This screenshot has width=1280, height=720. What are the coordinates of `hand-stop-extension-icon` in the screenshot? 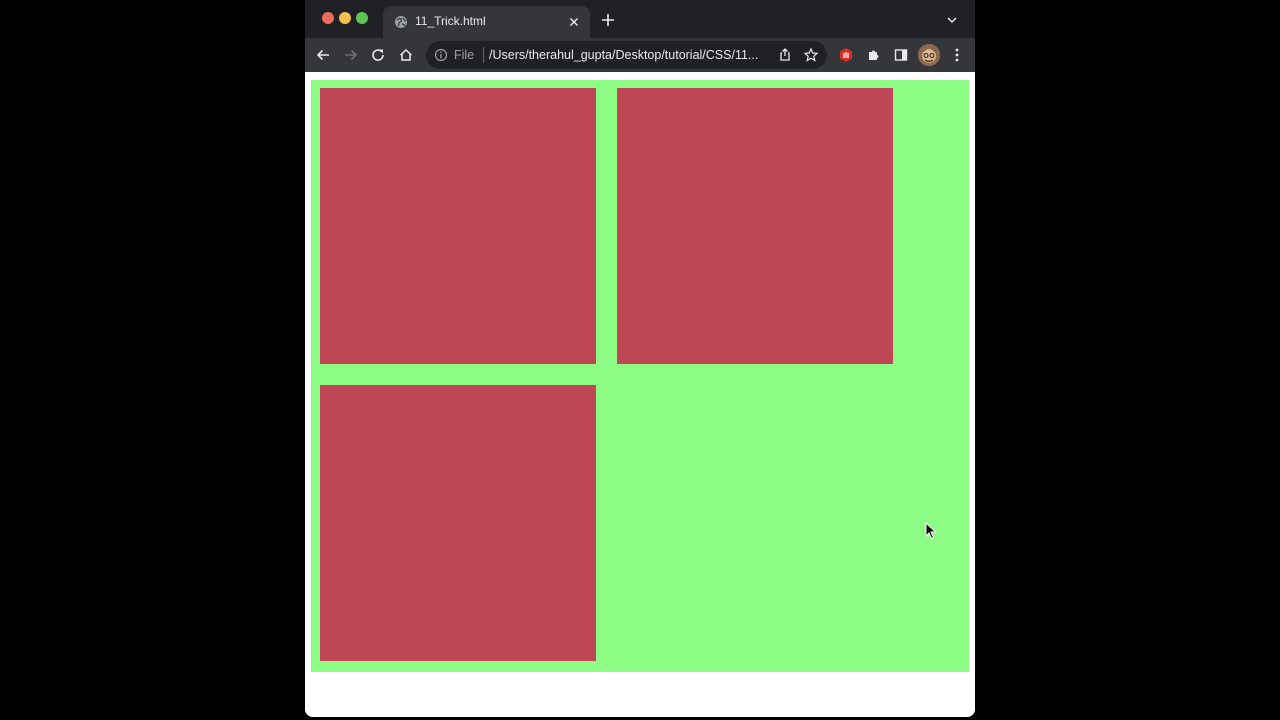 It's located at (846, 55).